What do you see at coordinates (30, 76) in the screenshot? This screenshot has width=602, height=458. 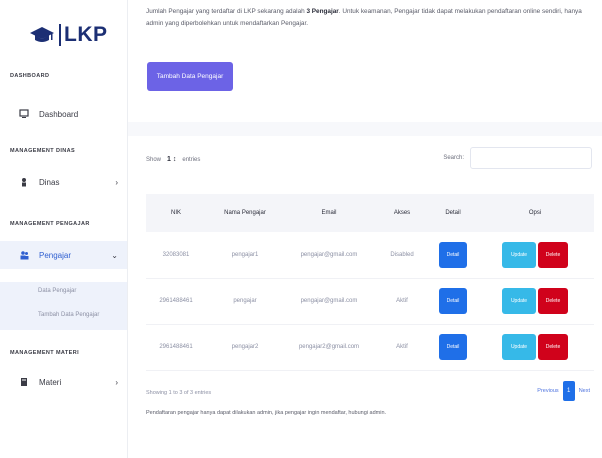 I see `section-heading-dashboard: DASHBOARD` at bounding box center [30, 76].